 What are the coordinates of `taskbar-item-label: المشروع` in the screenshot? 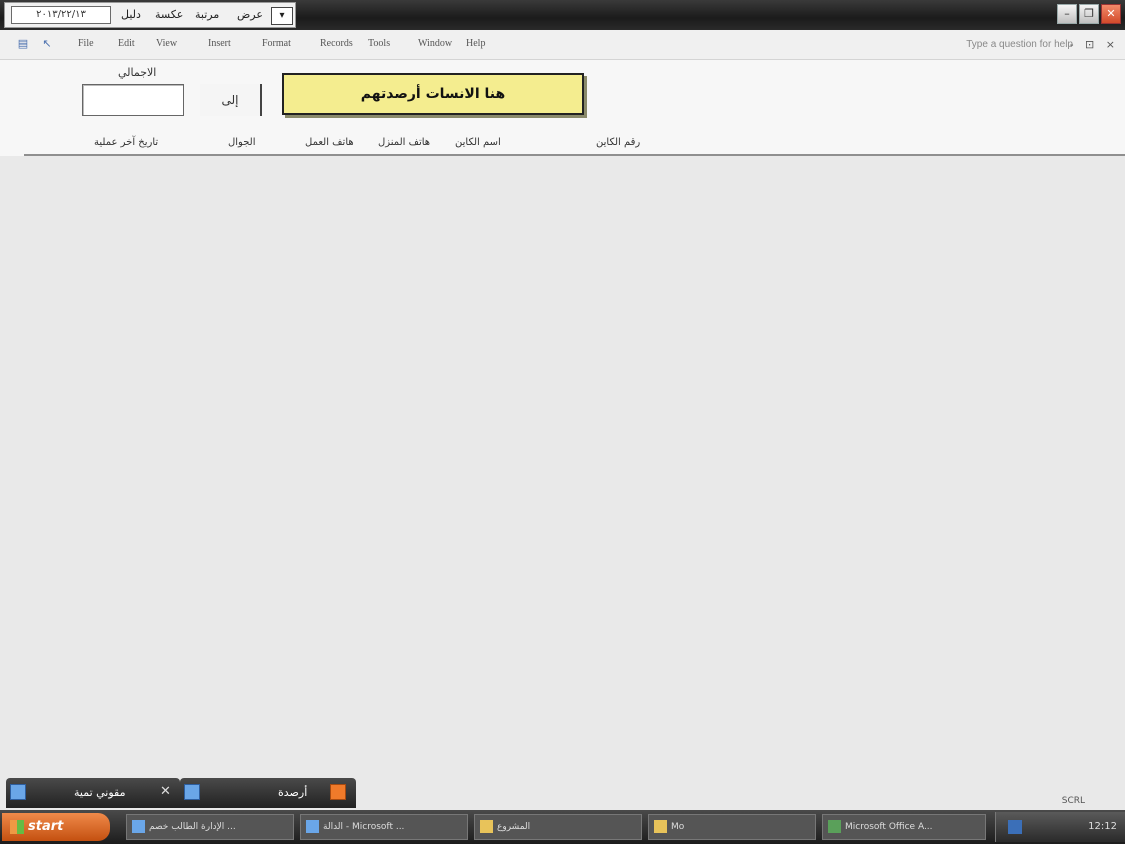 It's located at (514, 827).